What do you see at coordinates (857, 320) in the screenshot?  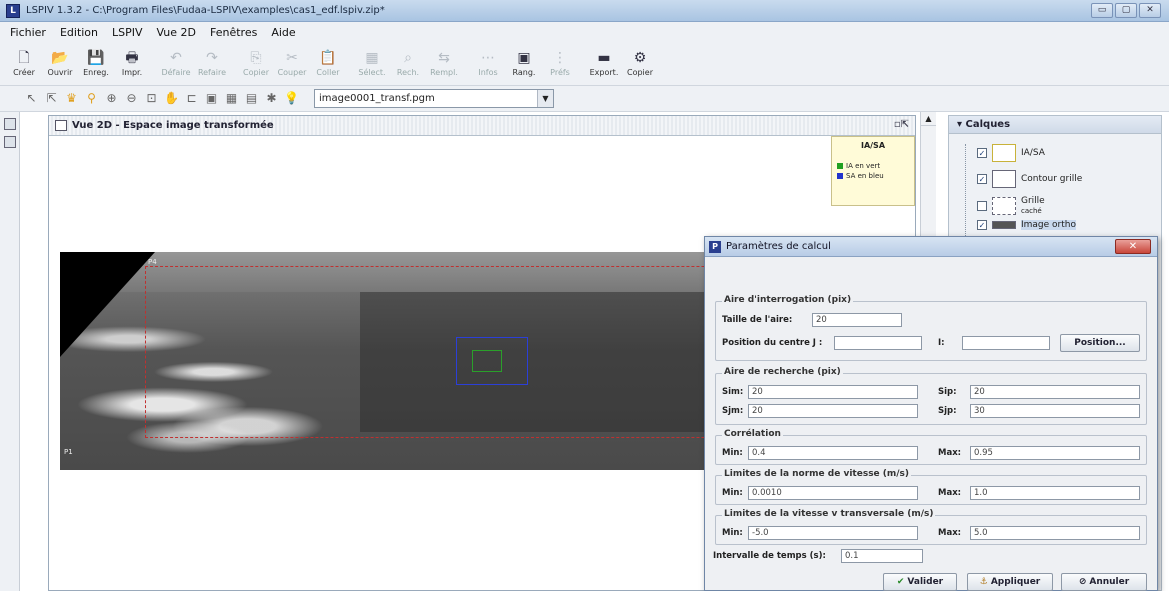 I see `taille-aire-input: 20` at bounding box center [857, 320].